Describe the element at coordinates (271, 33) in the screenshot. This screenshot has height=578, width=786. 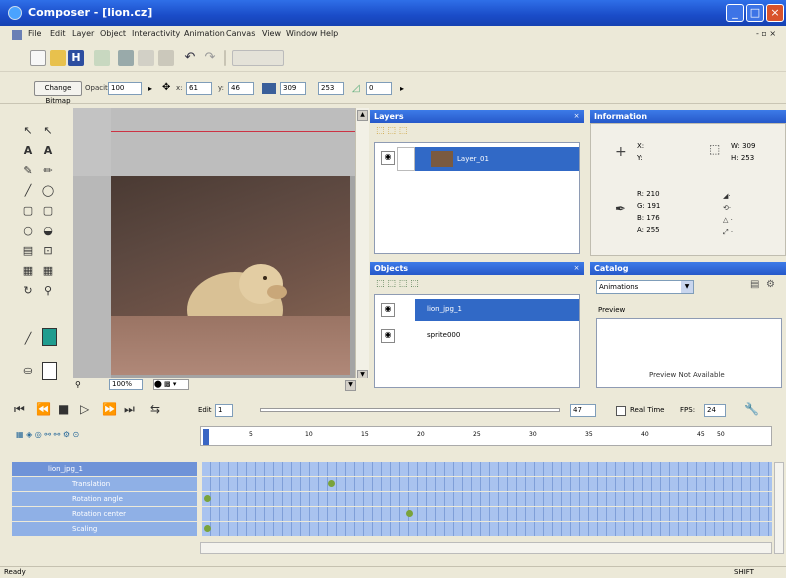
I see `menu-view: View` at that location.